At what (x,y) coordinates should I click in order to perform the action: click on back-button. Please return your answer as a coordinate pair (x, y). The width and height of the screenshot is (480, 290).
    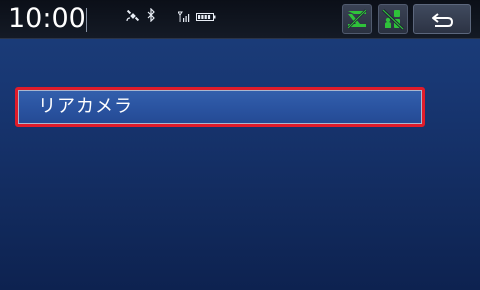
    Looking at the image, I should click on (442, 19).